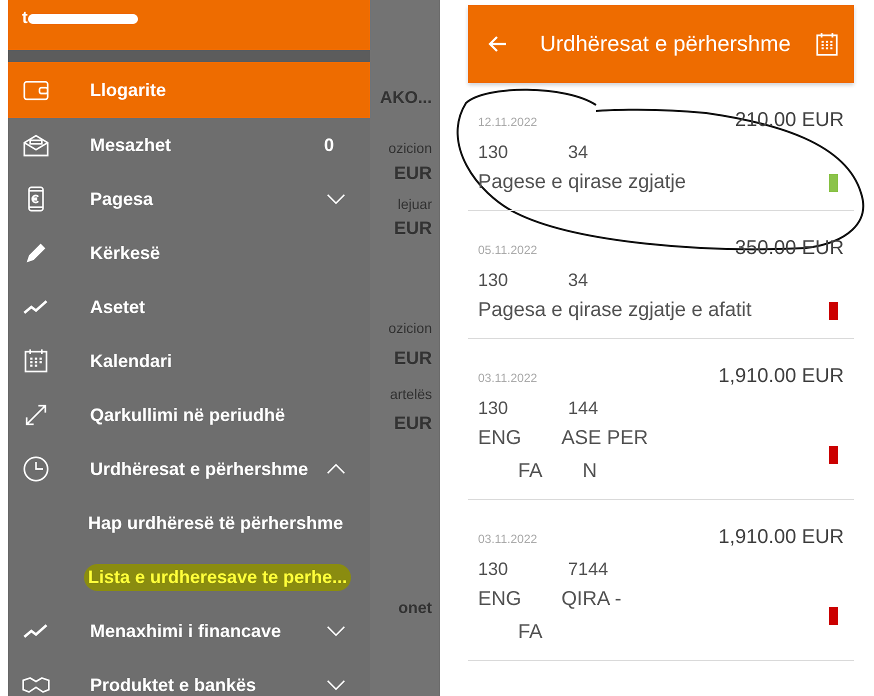 The width and height of the screenshot is (874, 696). What do you see at coordinates (604, 438) in the screenshot?
I see `description-fragment: ASE PER` at bounding box center [604, 438].